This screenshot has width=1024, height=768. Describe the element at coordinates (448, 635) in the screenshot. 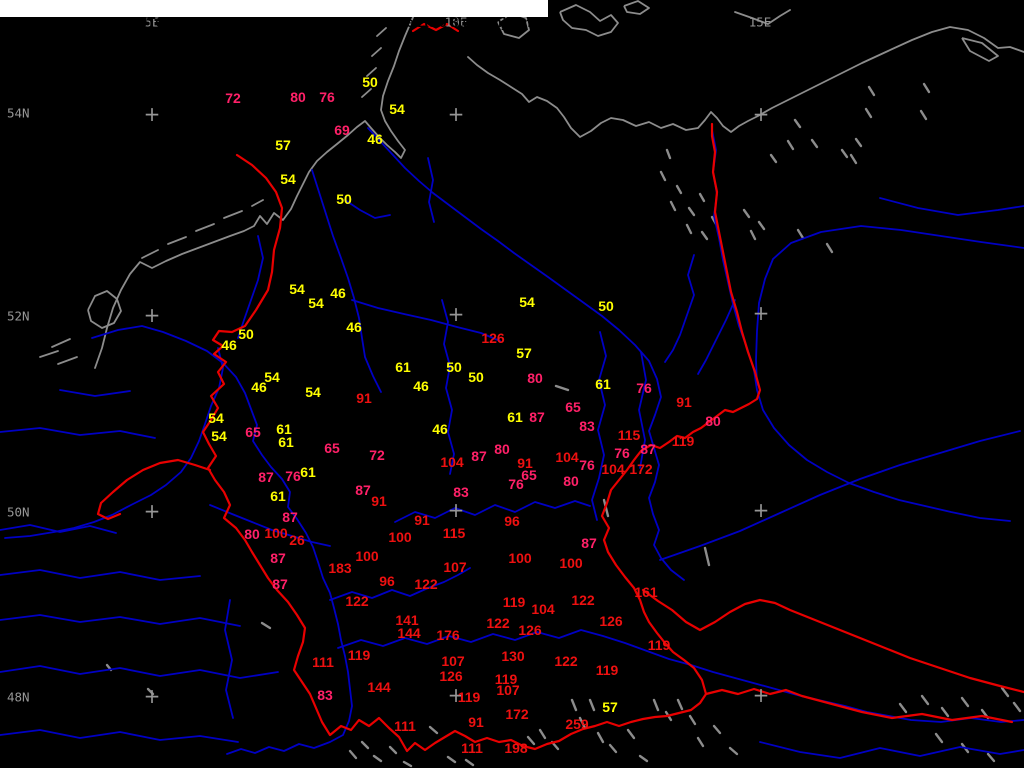

I see `station-gust-value: 176` at that location.